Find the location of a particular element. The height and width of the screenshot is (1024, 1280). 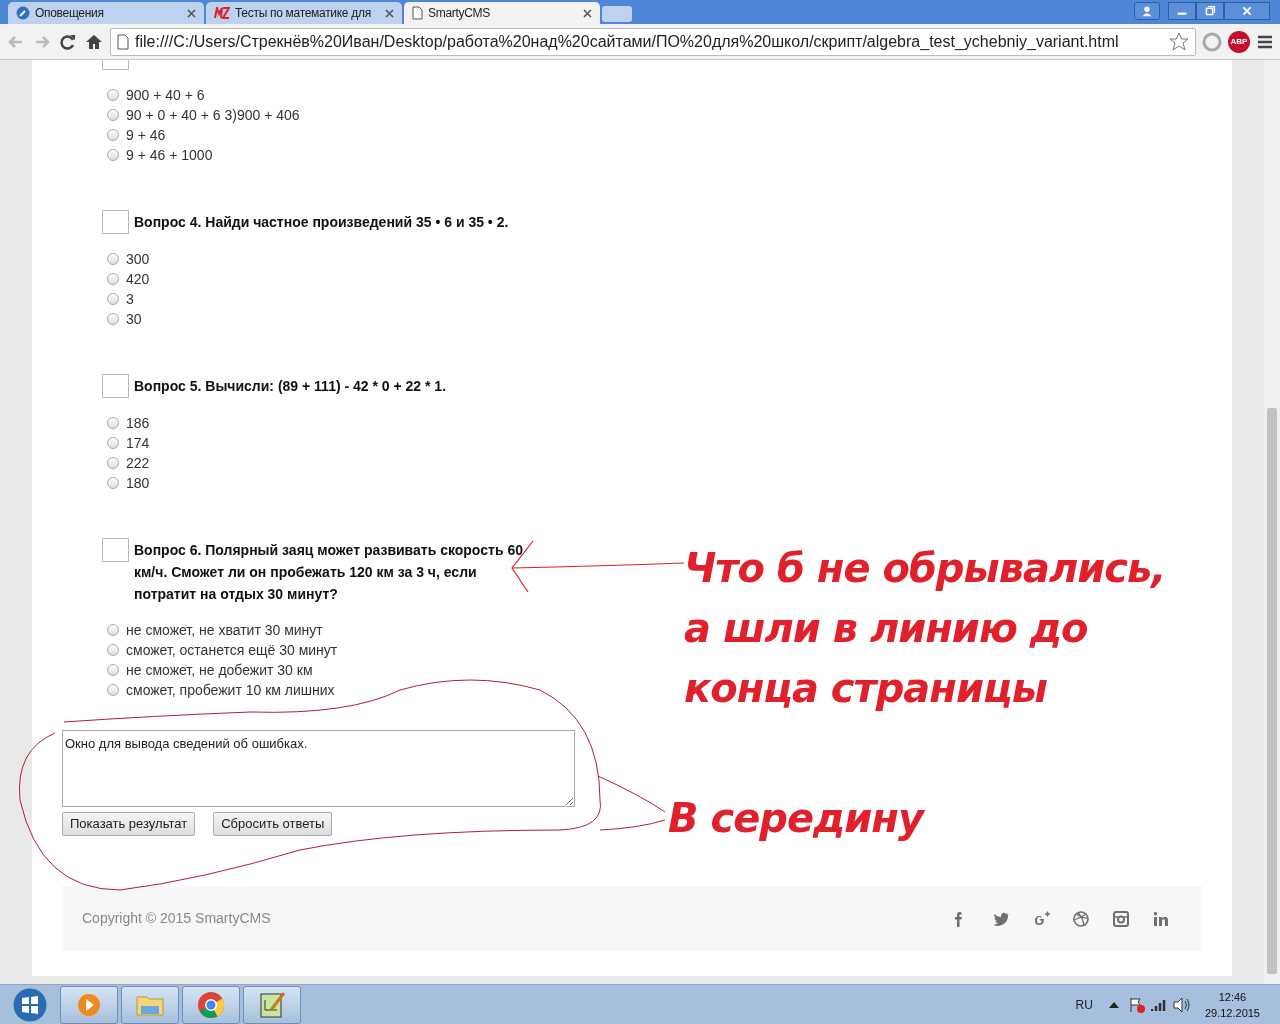

star-icon is located at coordinates (1179, 41).